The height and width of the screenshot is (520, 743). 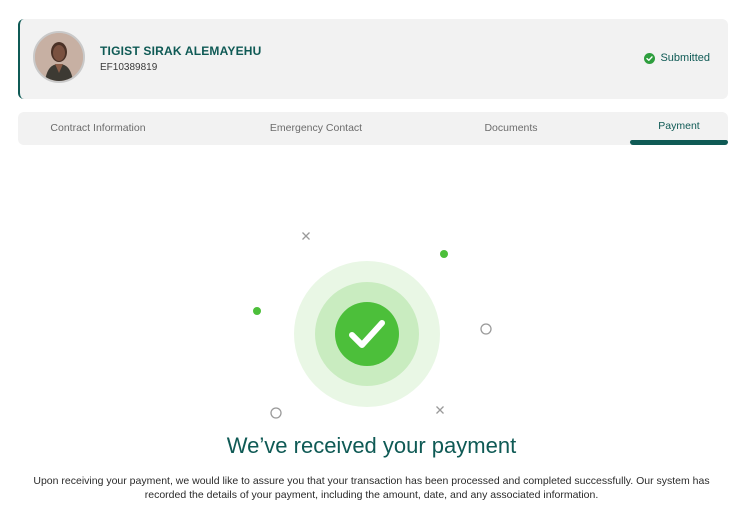 What do you see at coordinates (129, 67) in the screenshot?
I see `employee-id: EF10389819` at bounding box center [129, 67].